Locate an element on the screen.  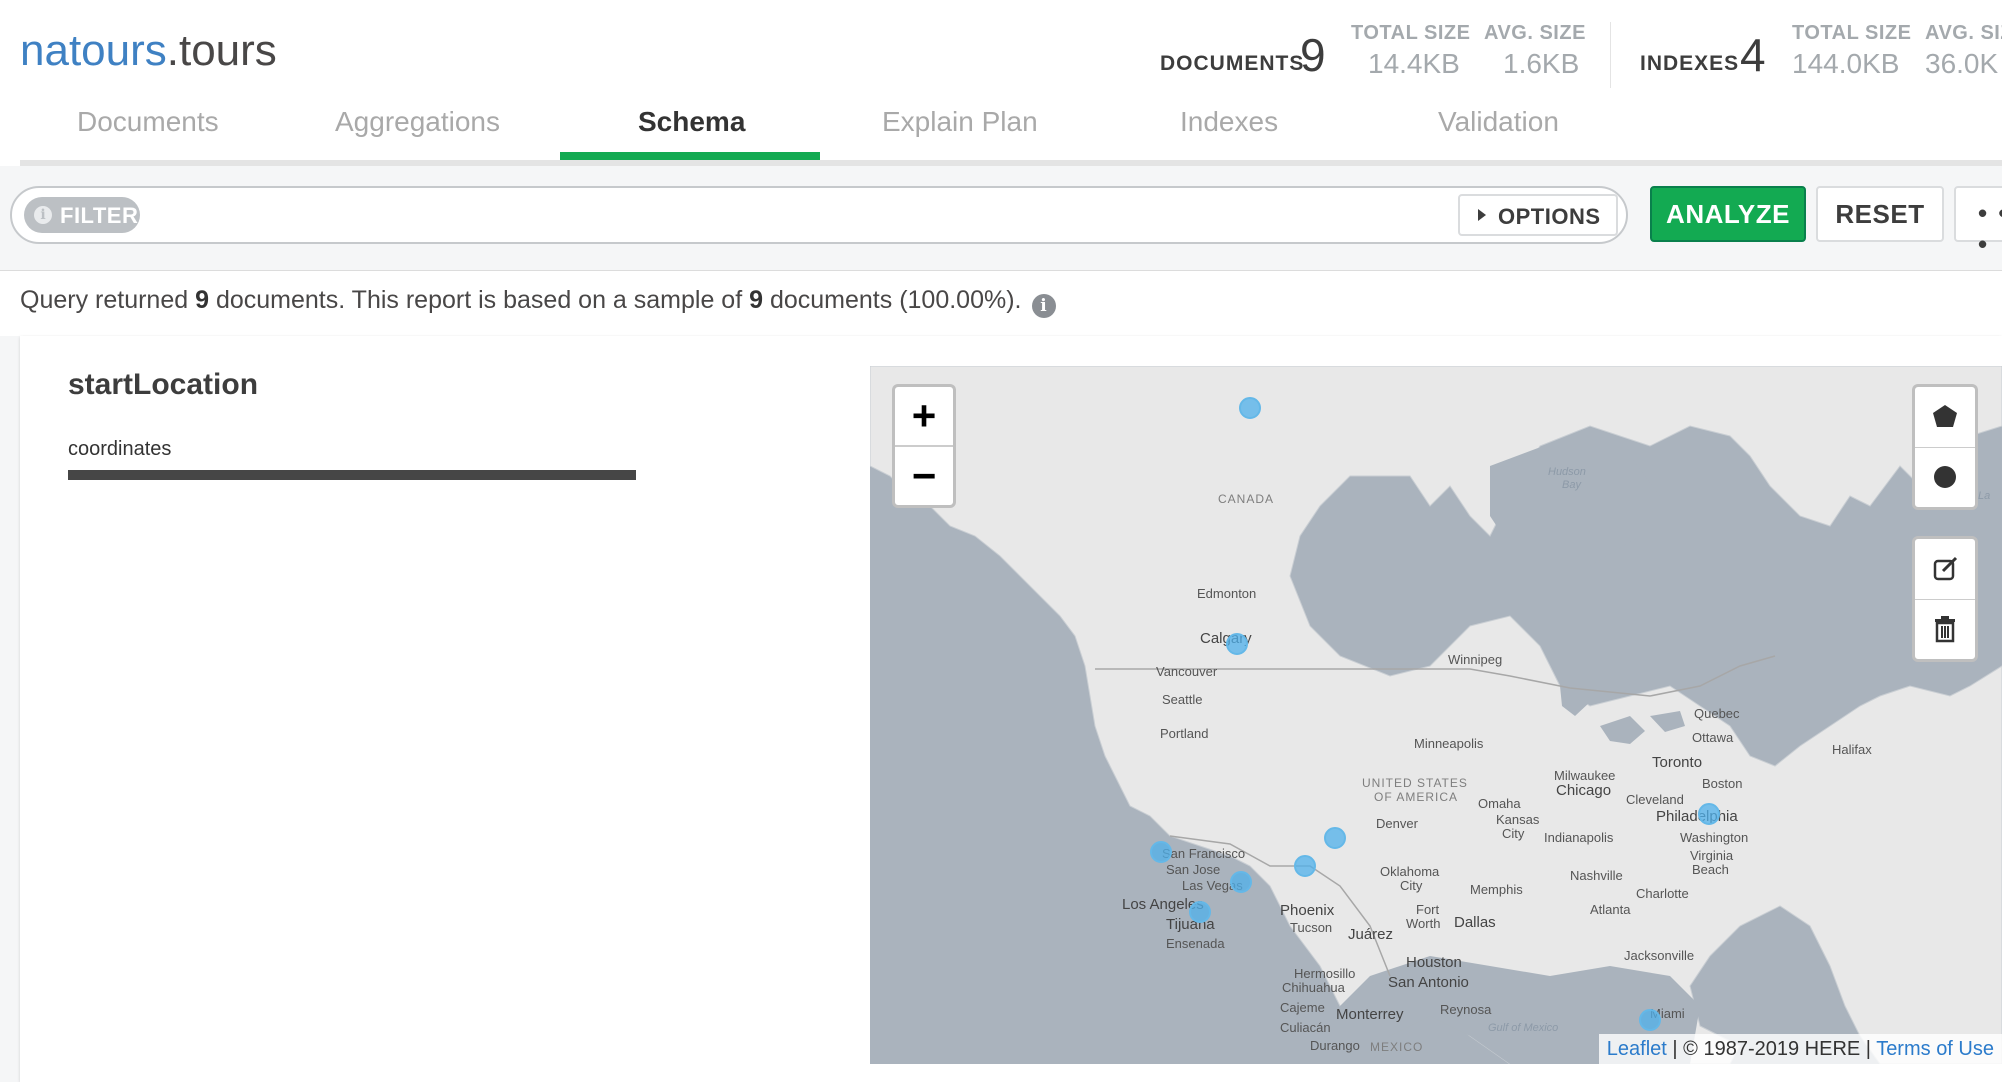
more-options-button: • • • is located at coordinates (1978, 222).